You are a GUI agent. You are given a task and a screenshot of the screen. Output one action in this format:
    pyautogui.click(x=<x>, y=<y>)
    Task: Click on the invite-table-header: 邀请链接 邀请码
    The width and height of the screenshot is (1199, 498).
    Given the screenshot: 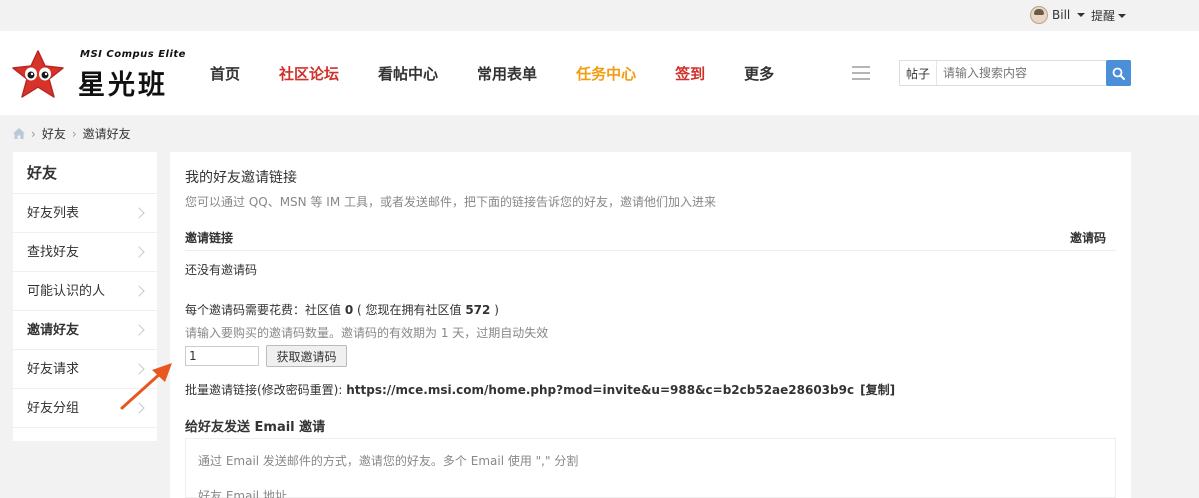 What is the action you would take?
    pyautogui.click(x=650, y=237)
    